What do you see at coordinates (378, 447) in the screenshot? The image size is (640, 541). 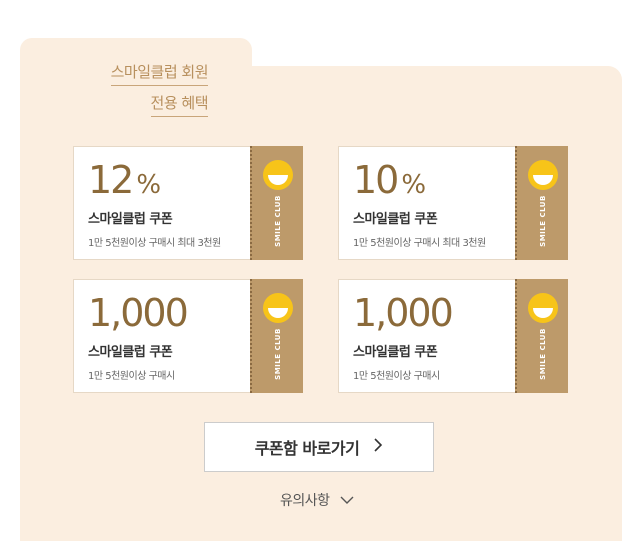 I see `chevron-right-icon` at bounding box center [378, 447].